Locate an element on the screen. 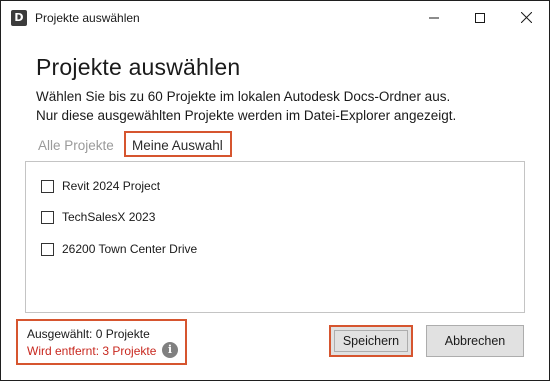  info-icon: i is located at coordinates (170, 350).